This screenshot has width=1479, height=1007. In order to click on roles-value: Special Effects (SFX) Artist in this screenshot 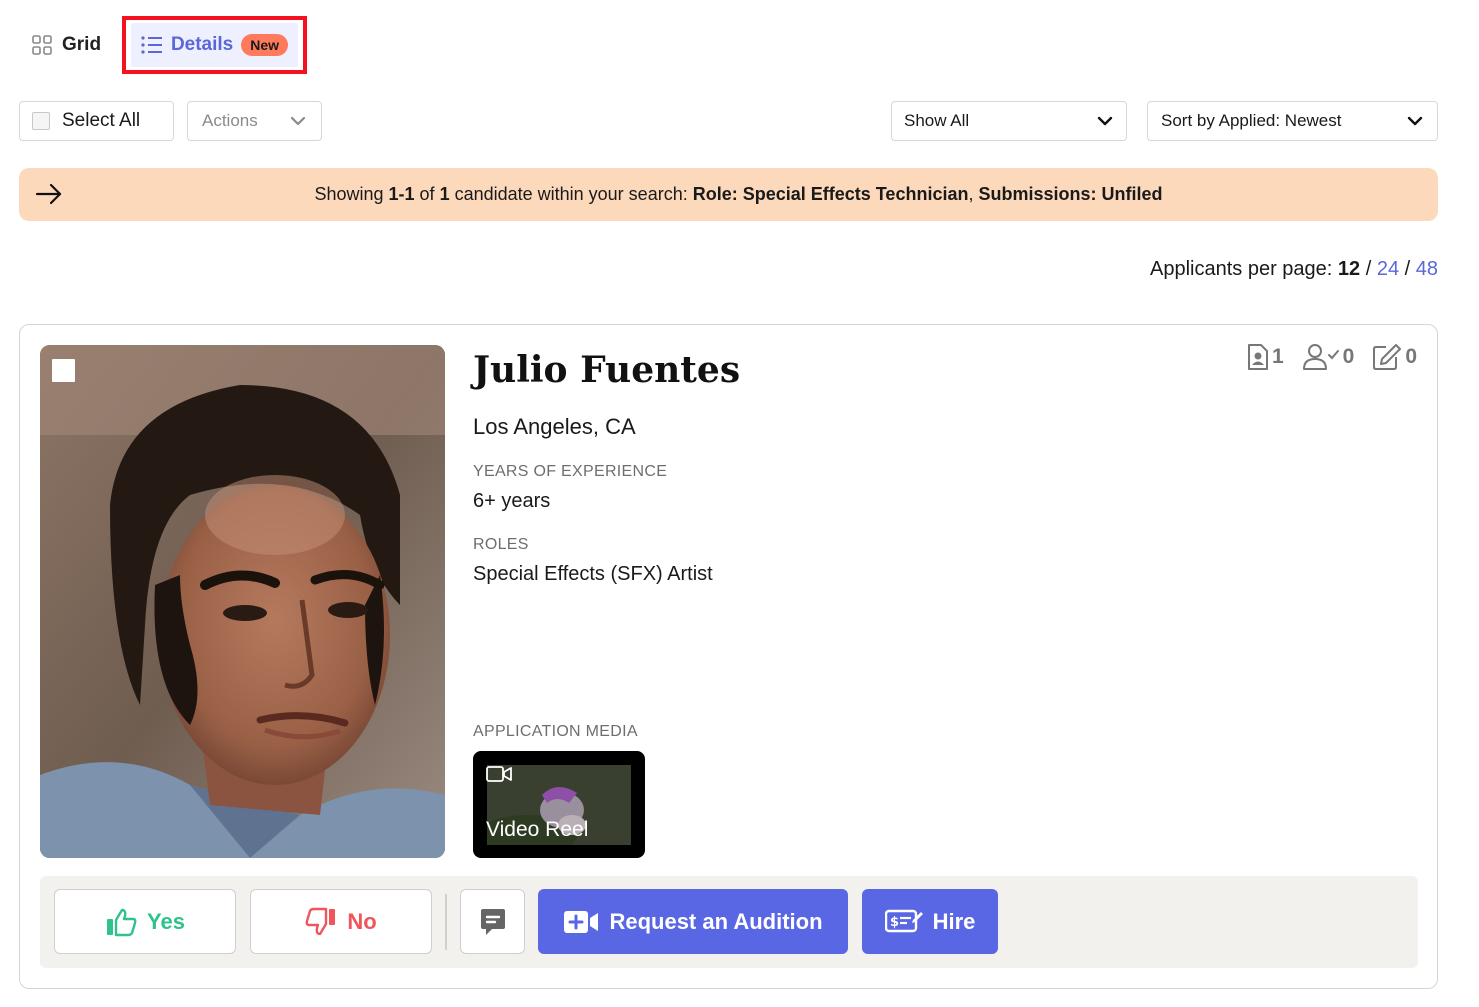, I will do `click(593, 574)`.